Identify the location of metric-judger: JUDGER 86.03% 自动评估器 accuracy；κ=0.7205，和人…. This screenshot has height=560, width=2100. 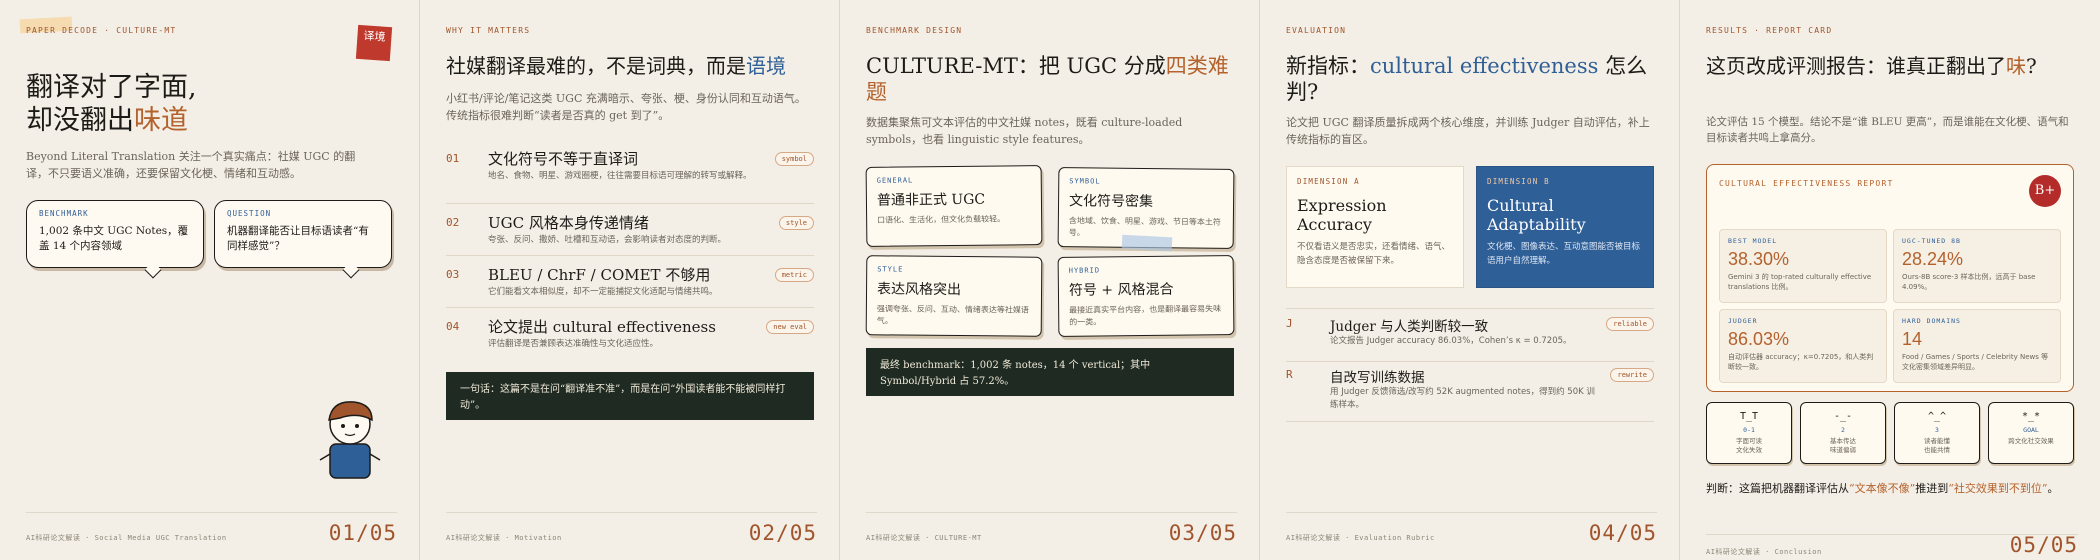
(1803, 346).